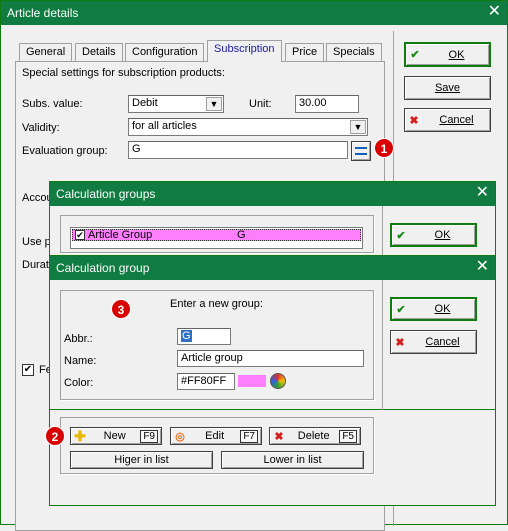 This screenshot has width=508, height=531. What do you see at coordinates (28, 370) in the screenshot?
I see `fe-checkbox: ✔` at bounding box center [28, 370].